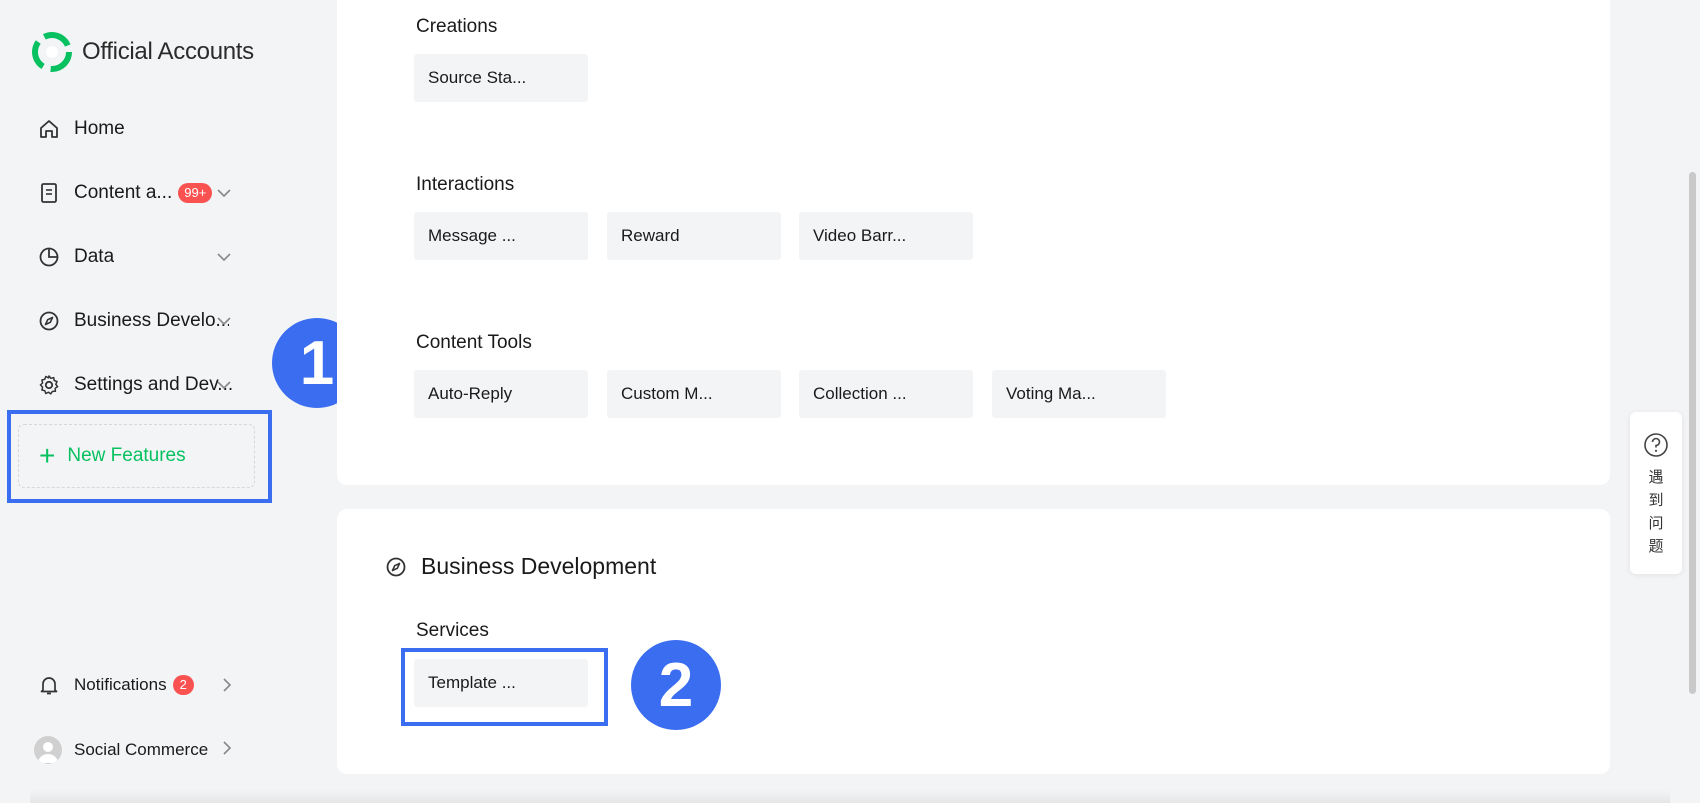  What do you see at coordinates (501, 394) in the screenshot?
I see `tile-auto-reply: Auto-Reply` at bounding box center [501, 394].